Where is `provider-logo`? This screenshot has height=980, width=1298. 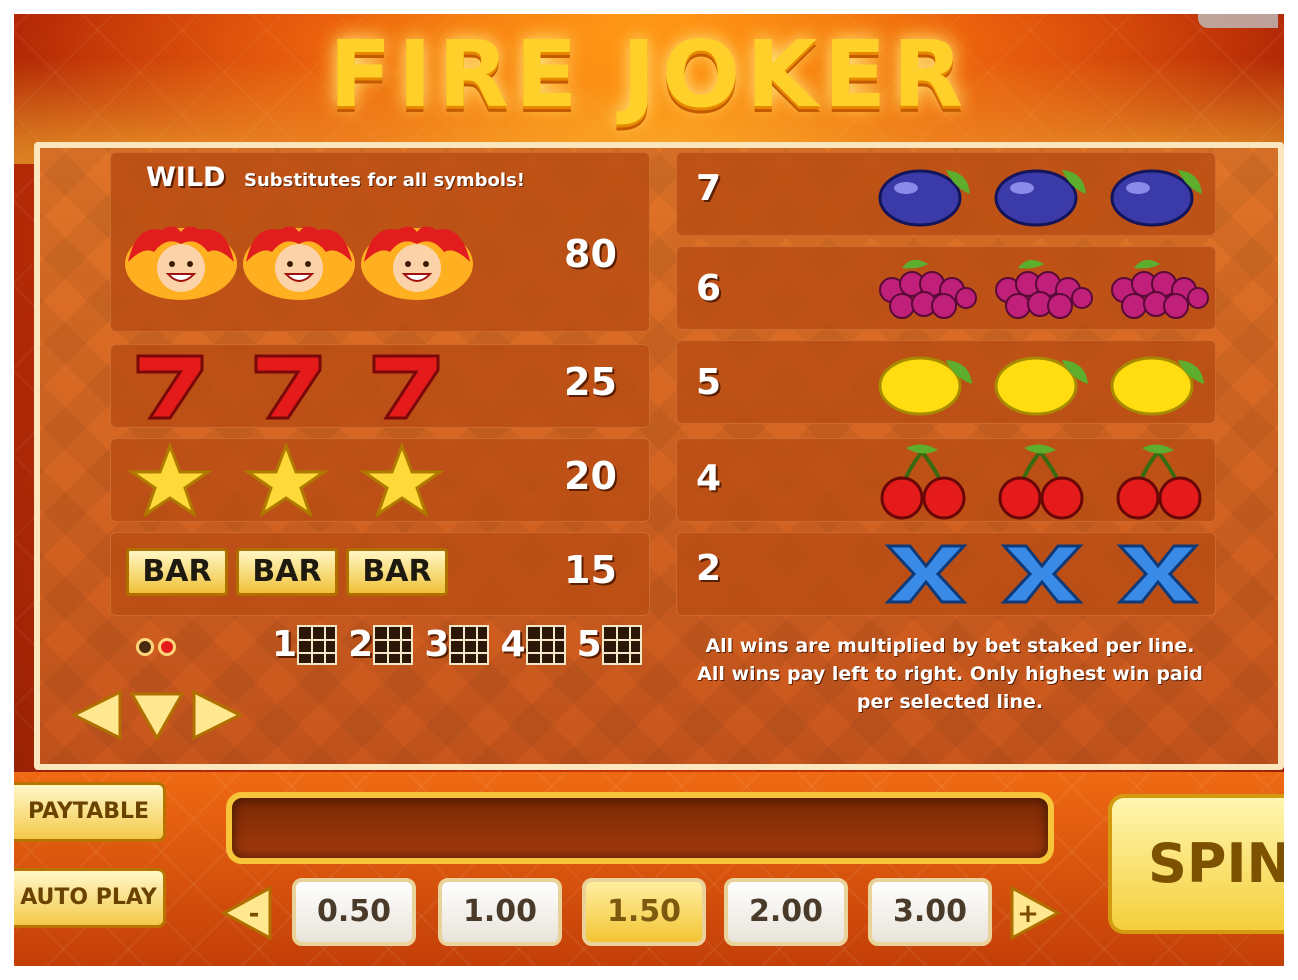 provider-logo is located at coordinates (1238, 21).